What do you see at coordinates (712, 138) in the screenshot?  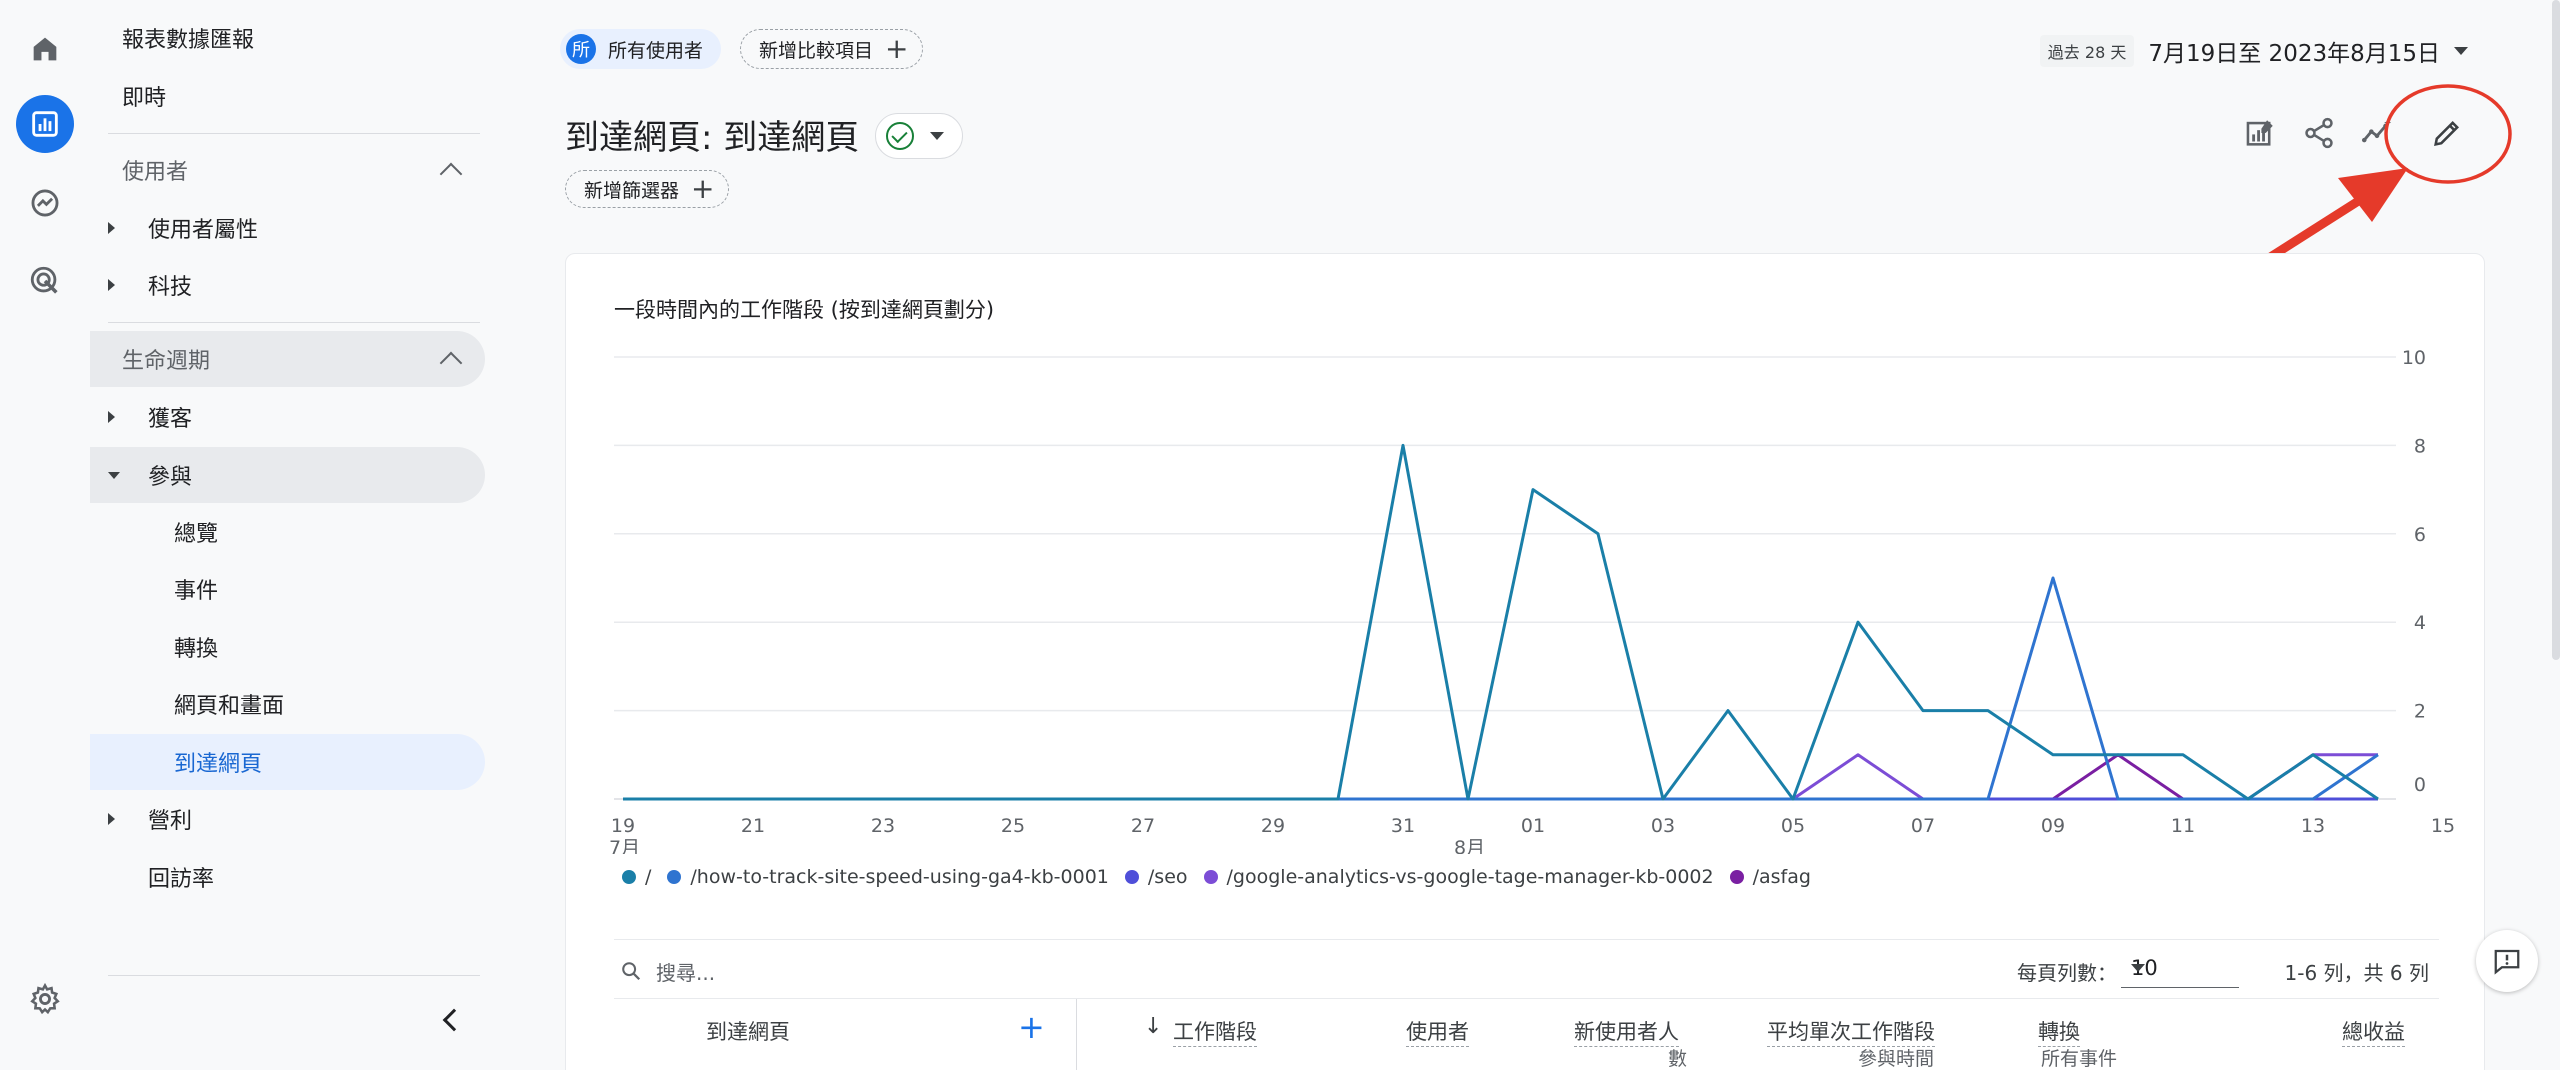 I see `page-title: 到達網頁` at bounding box center [712, 138].